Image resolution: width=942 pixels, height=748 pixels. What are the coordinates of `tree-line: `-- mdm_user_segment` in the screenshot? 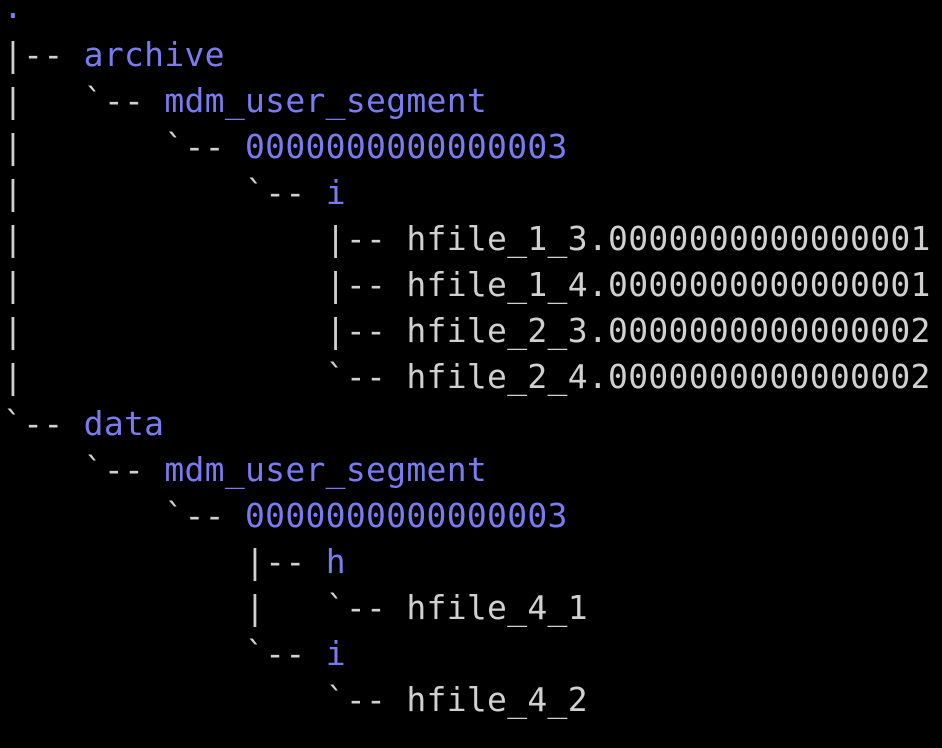 It's located at (245, 470).